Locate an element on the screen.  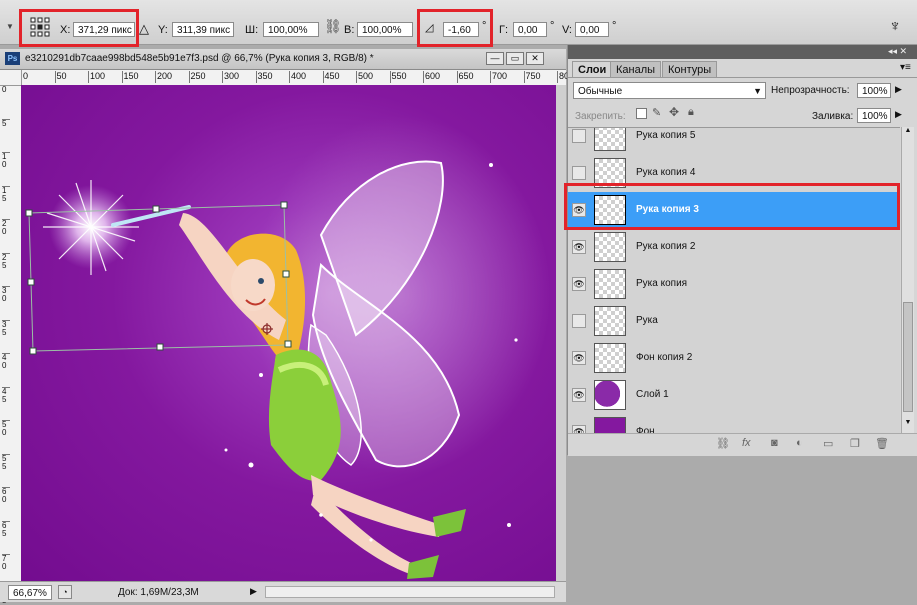
ruler-h-label: 450 is located at coordinates (331, 77).